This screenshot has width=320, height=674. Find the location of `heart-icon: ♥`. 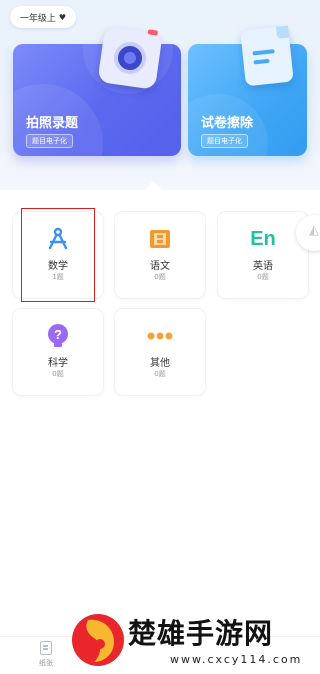

heart-icon: ♥ is located at coordinates (62, 17).